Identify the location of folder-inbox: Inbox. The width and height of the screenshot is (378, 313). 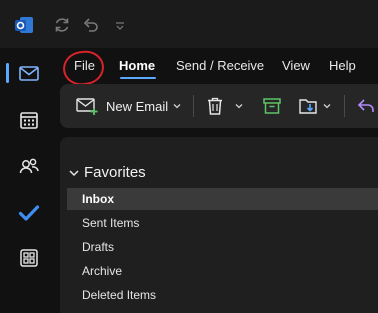
(222, 199).